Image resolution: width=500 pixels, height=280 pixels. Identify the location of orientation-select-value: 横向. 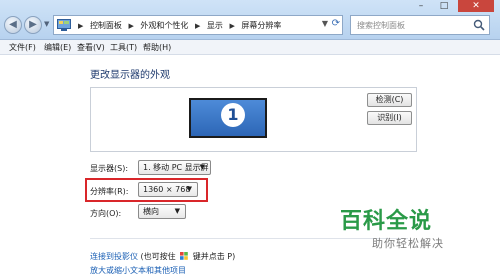
(151, 211).